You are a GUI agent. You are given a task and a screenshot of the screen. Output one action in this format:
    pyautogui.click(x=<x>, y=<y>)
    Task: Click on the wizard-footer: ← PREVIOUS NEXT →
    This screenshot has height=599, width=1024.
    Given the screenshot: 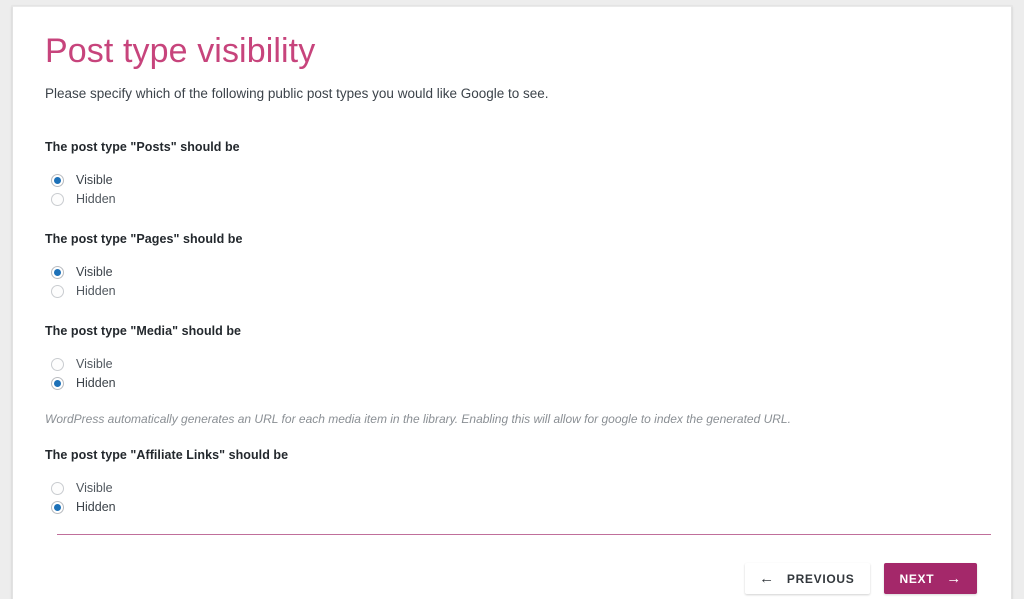 What is the action you would take?
    pyautogui.click(x=861, y=578)
    